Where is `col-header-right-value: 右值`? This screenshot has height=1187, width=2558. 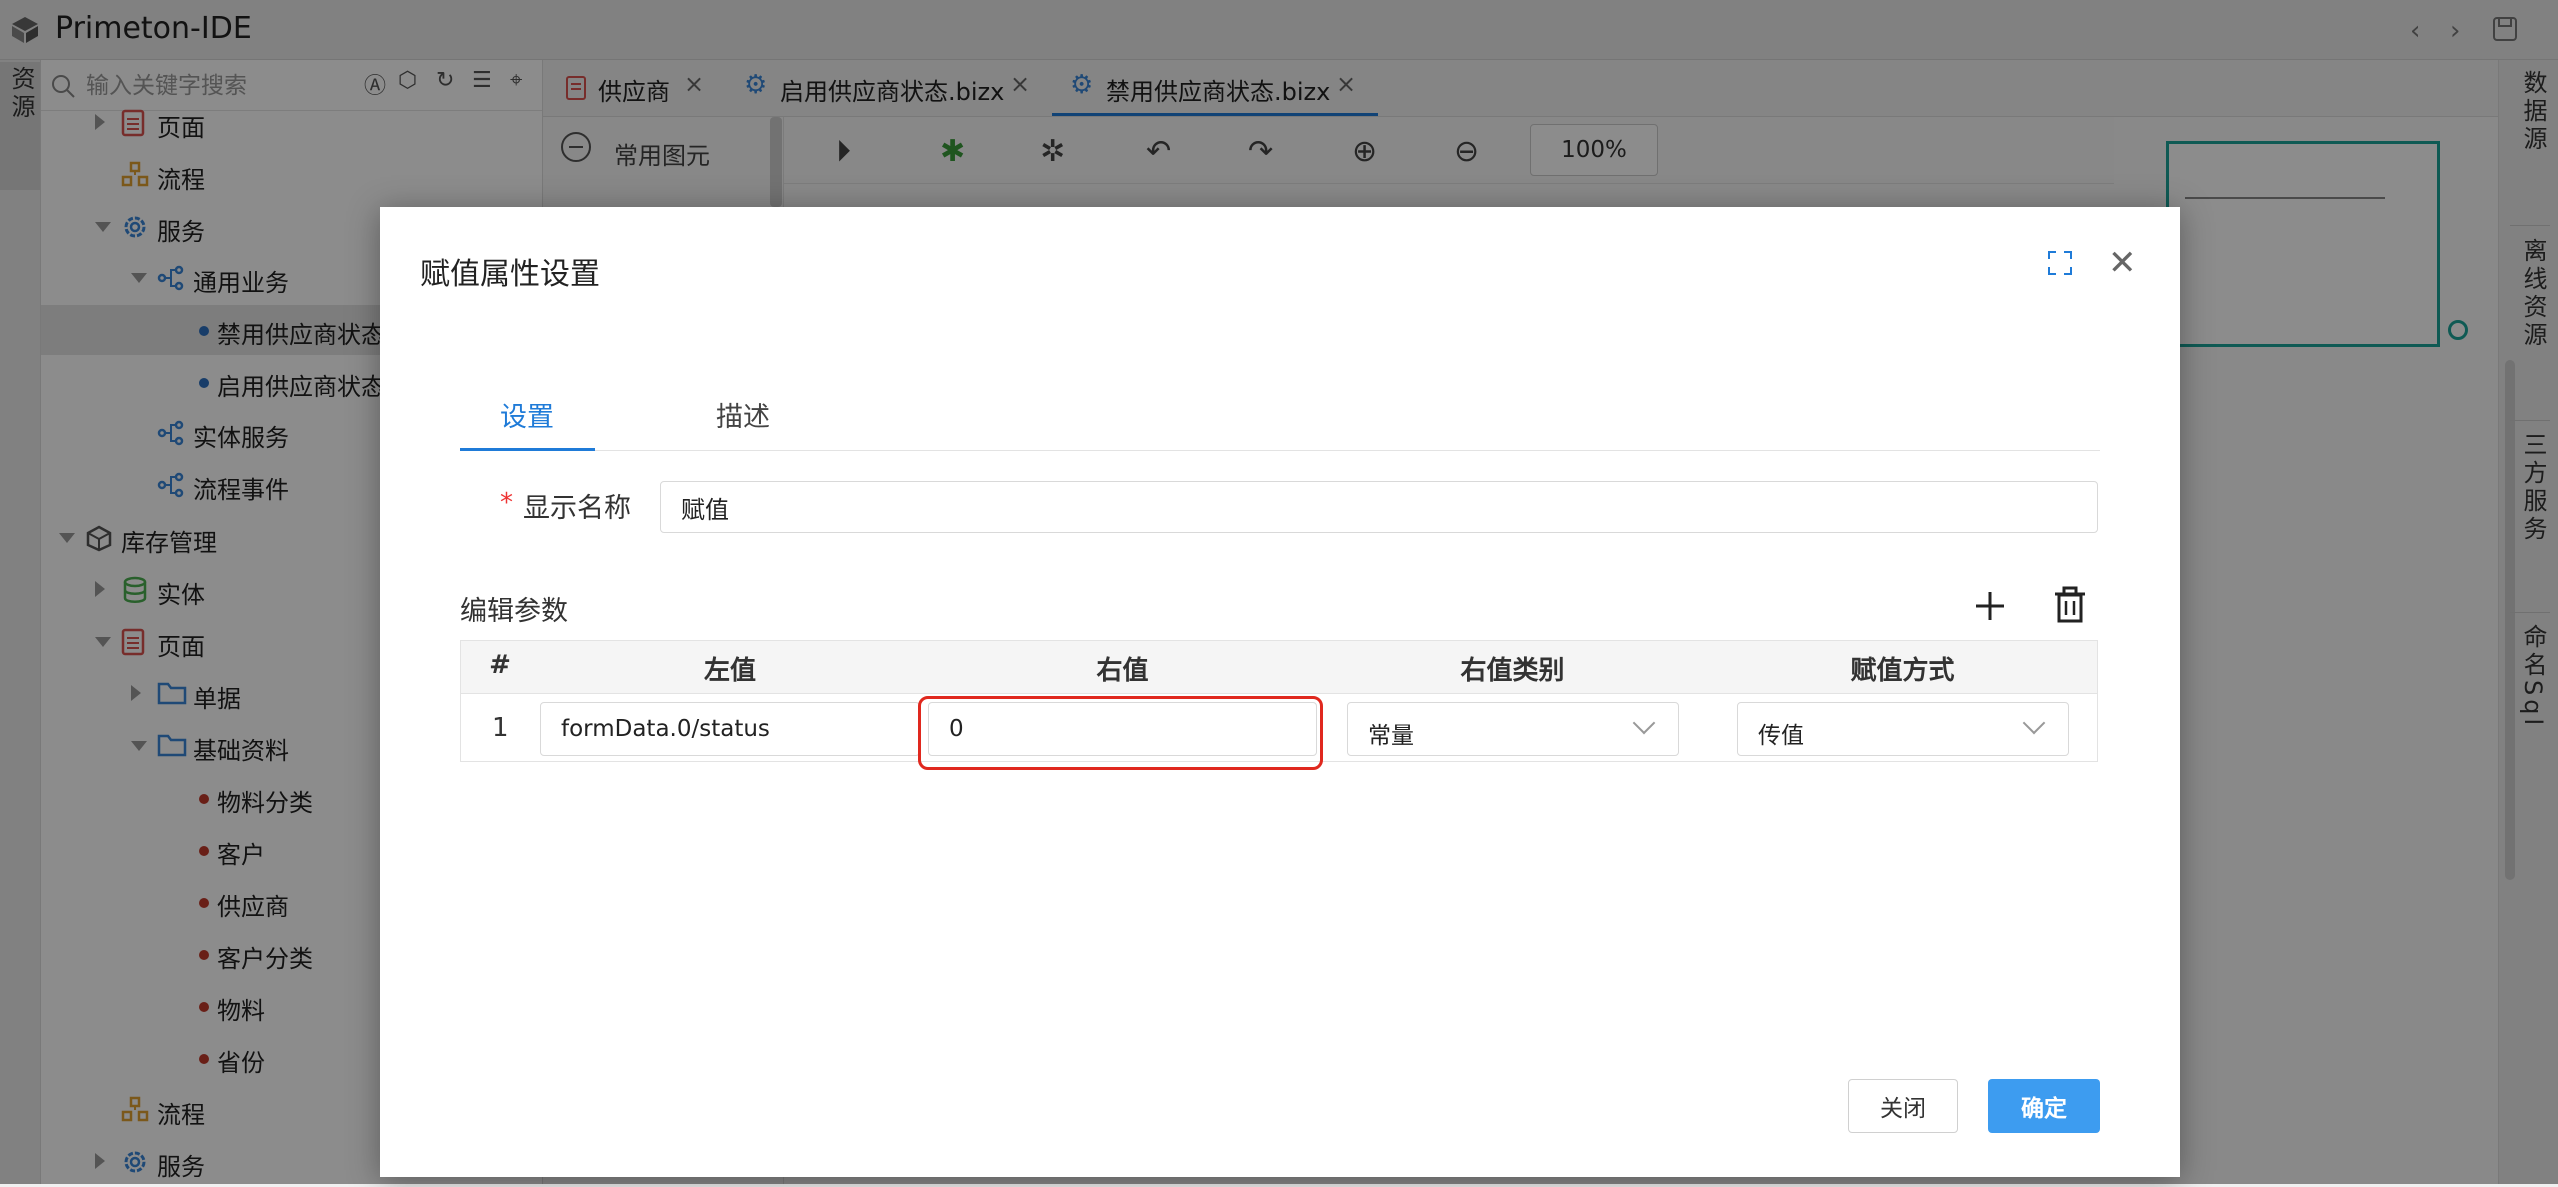 col-header-right-value: 右值 is located at coordinates (1122, 671).